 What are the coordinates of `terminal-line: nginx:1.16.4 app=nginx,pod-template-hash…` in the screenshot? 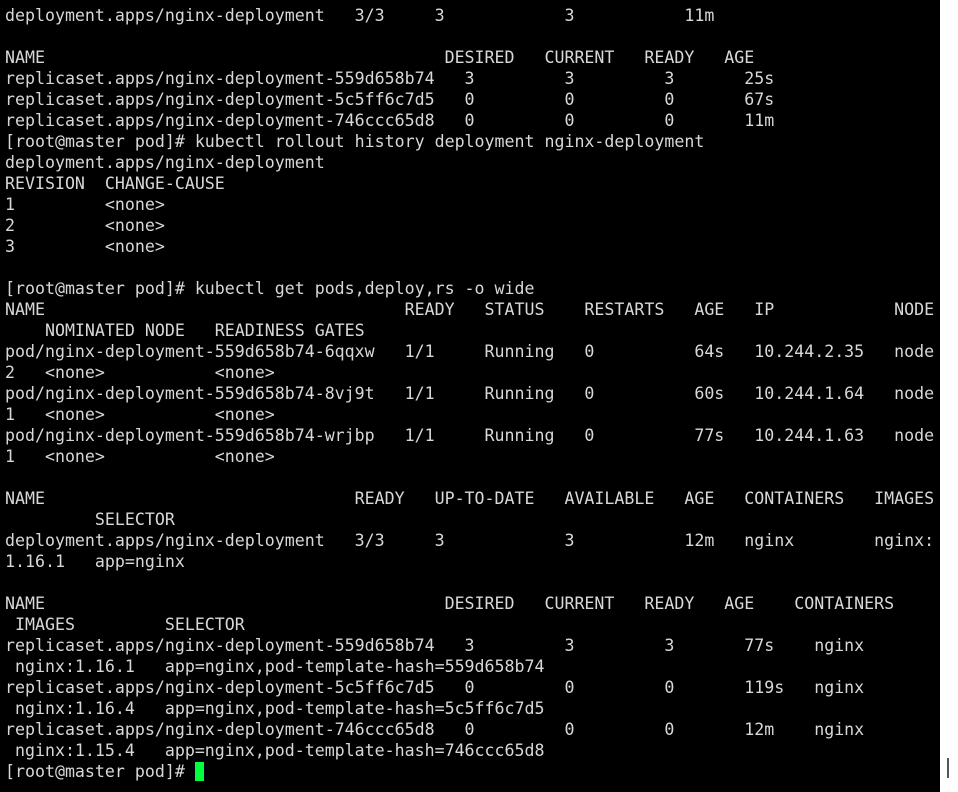 It's located at (275, 708).